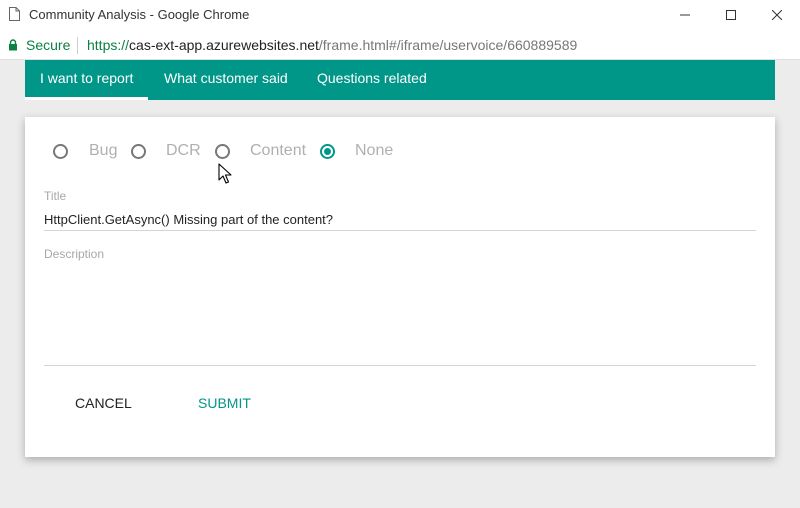 This screenshot has width=800, height=508. I want to click on radio-dcr-label: DCR, so click(183, 151).